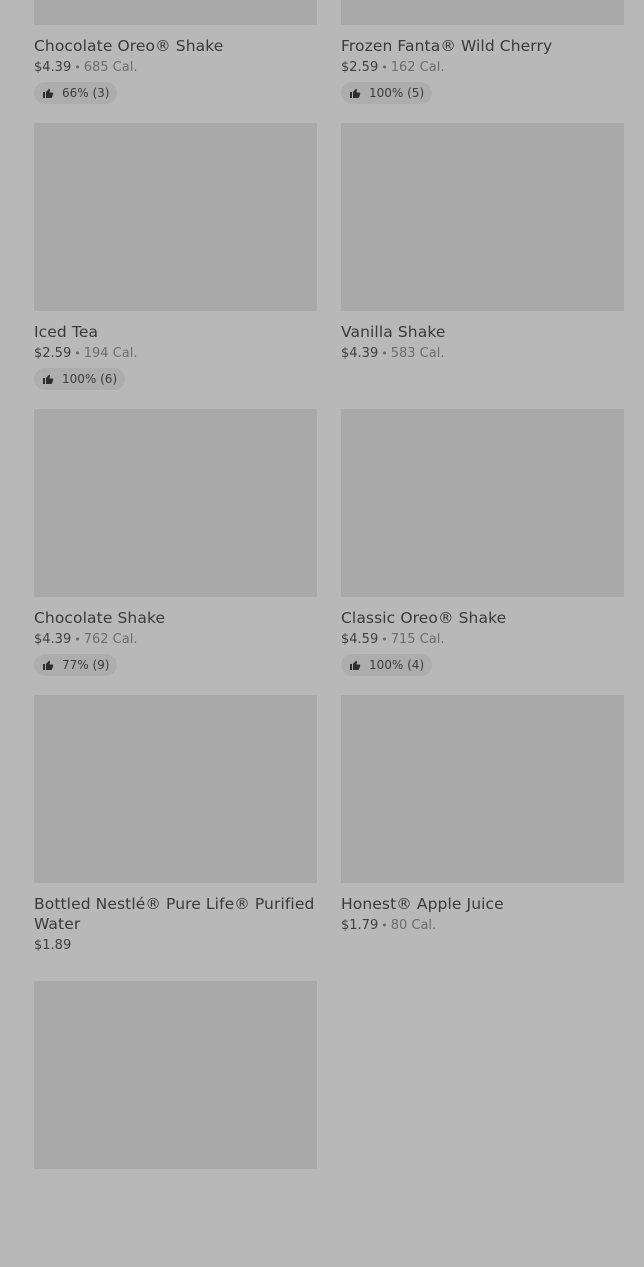 The height and width of the screenshot is (1267, 644). Describe the element at coordinates (175, 639) in the screenshot. I see `menu-item-meta: $4.39 • 762 Cal.` at that location.